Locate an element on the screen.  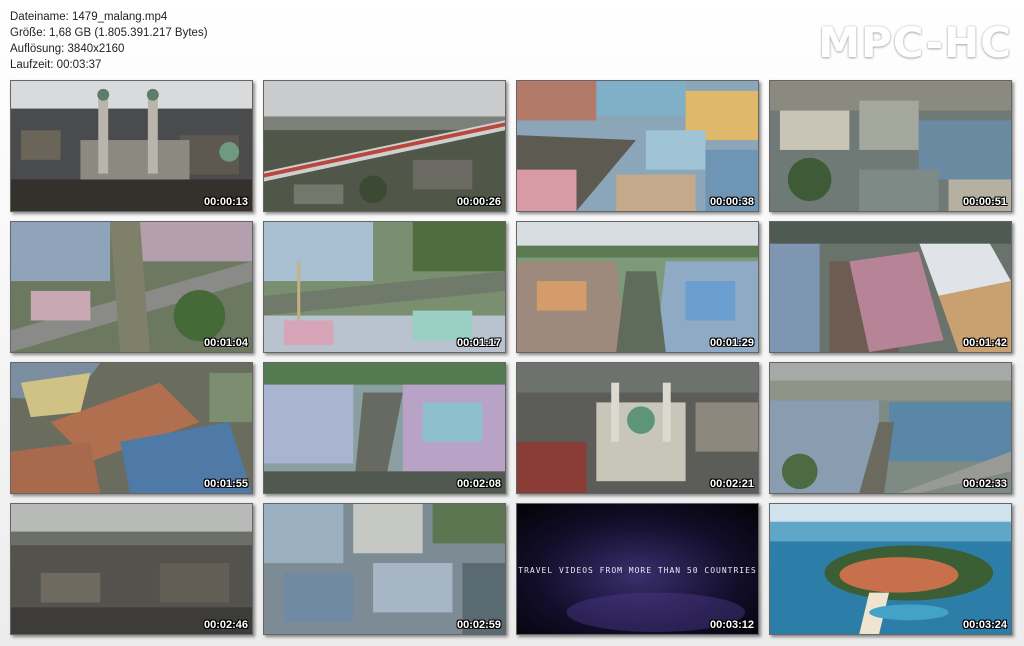
thumbnail-tiled-roofs: 00:01:55 is located at coordinates (131, 428).